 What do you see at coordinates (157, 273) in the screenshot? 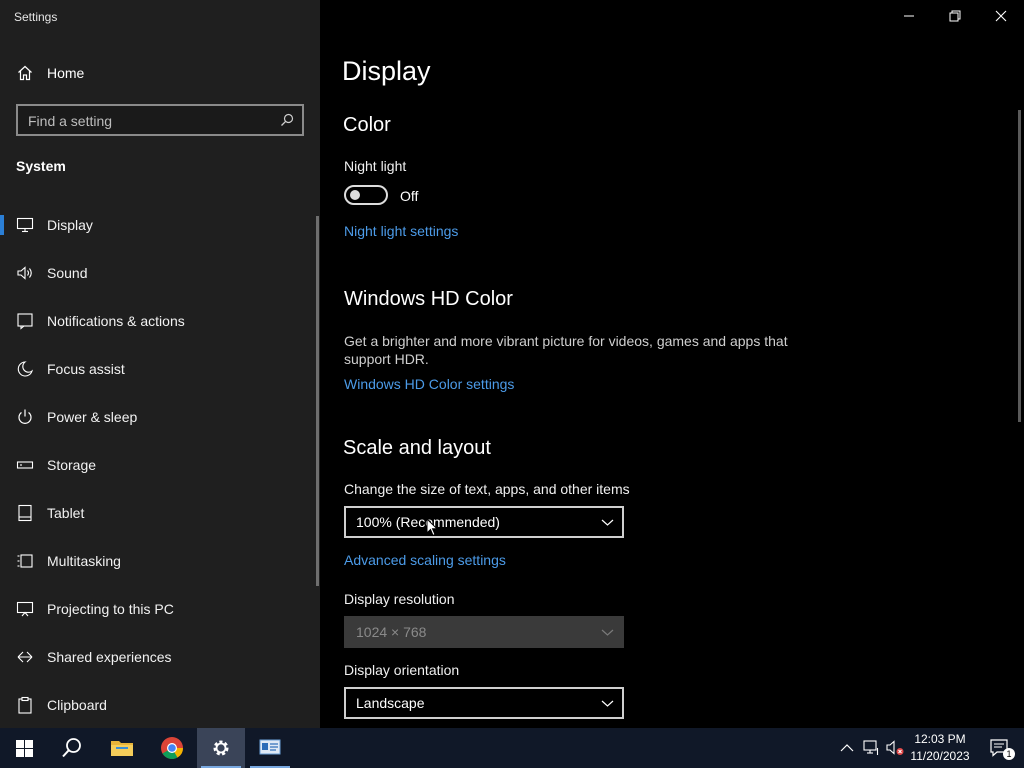
I see `sidebar-item-sound: Sound` at bounding box center [157, 273].